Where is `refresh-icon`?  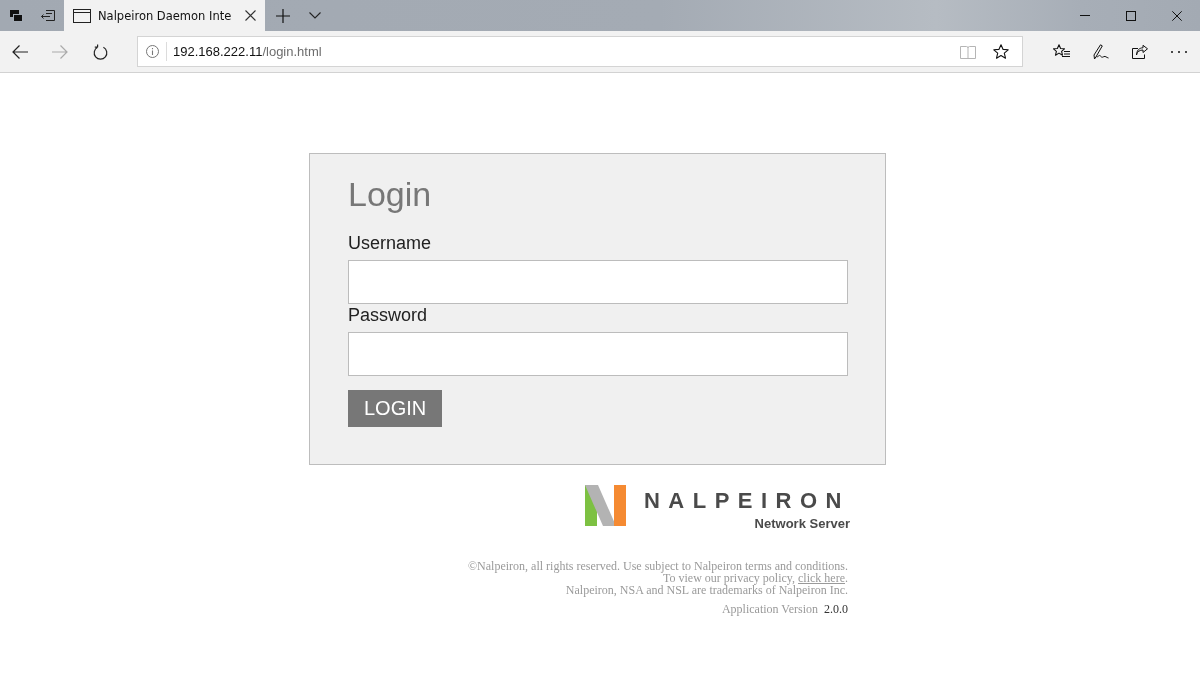 refresh-icon is located at coordinates (100, 51).